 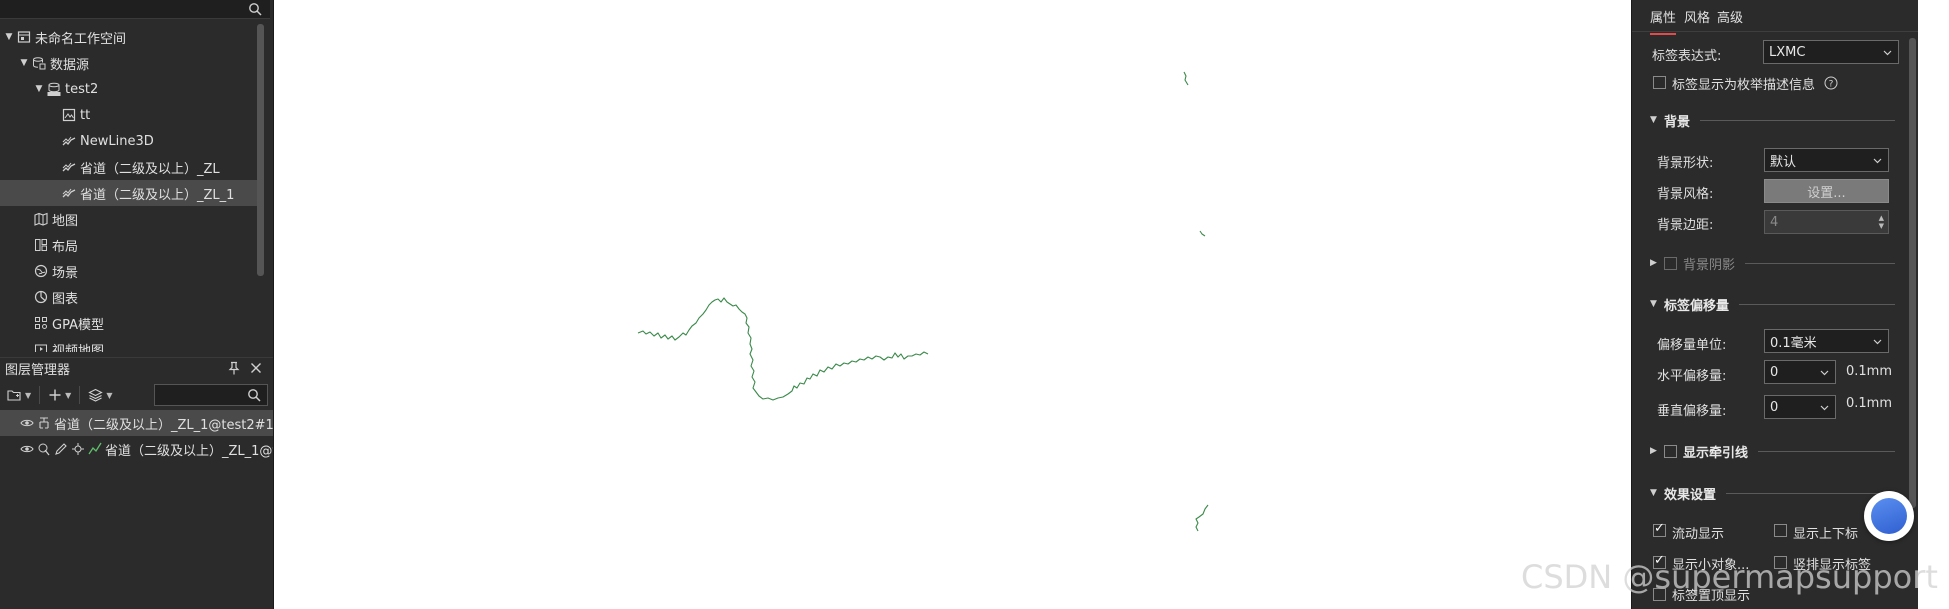 I want to click on toolbar-divider, so click(x=40, y=395).